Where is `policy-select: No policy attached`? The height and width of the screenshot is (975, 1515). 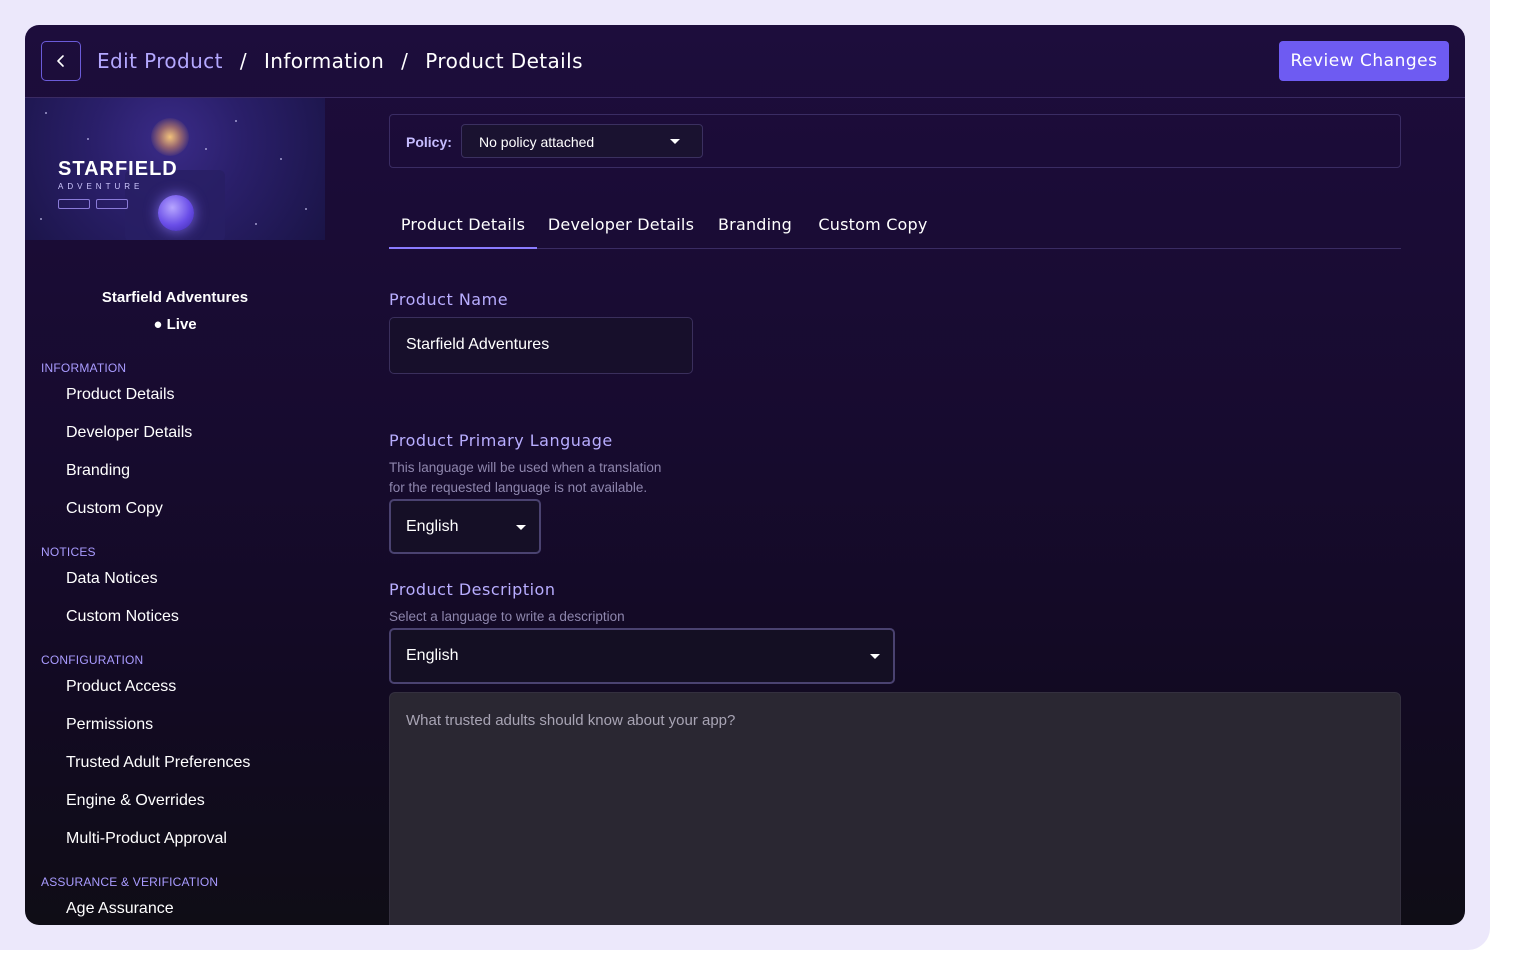 policy-select: No policy attached is located at coordinates (582, 141).